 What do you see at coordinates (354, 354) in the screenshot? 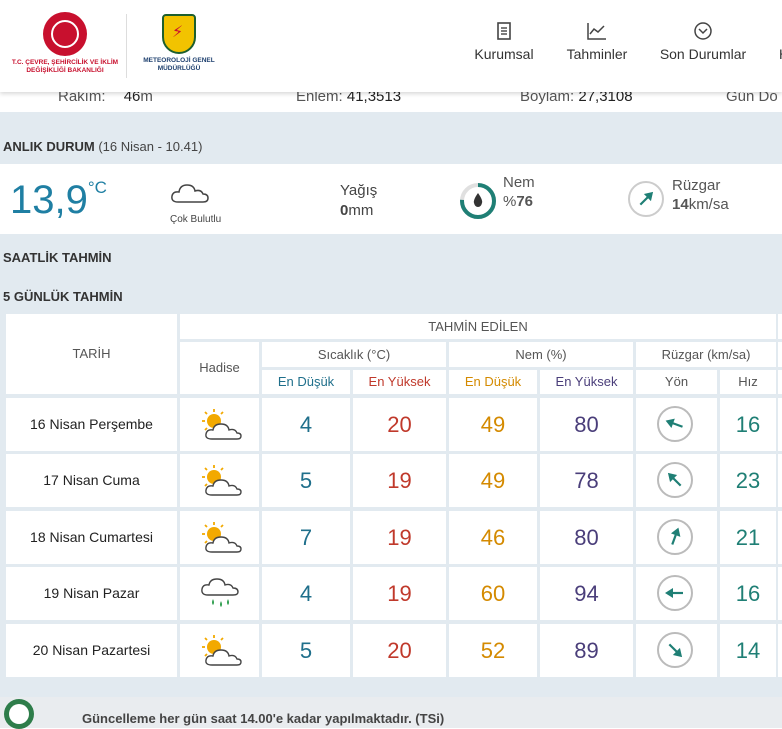
I see `col-header-sicaklik: Sıcaklık (°C)` at bounding box center [354, 354].